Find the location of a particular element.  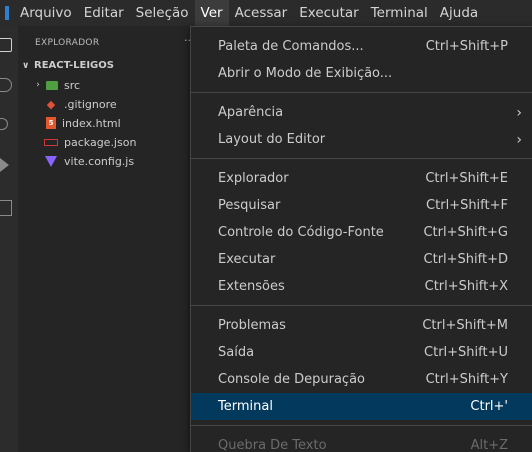

workspace-folder-label: REACT-LEIGOS is located at coordinates (74, 65).